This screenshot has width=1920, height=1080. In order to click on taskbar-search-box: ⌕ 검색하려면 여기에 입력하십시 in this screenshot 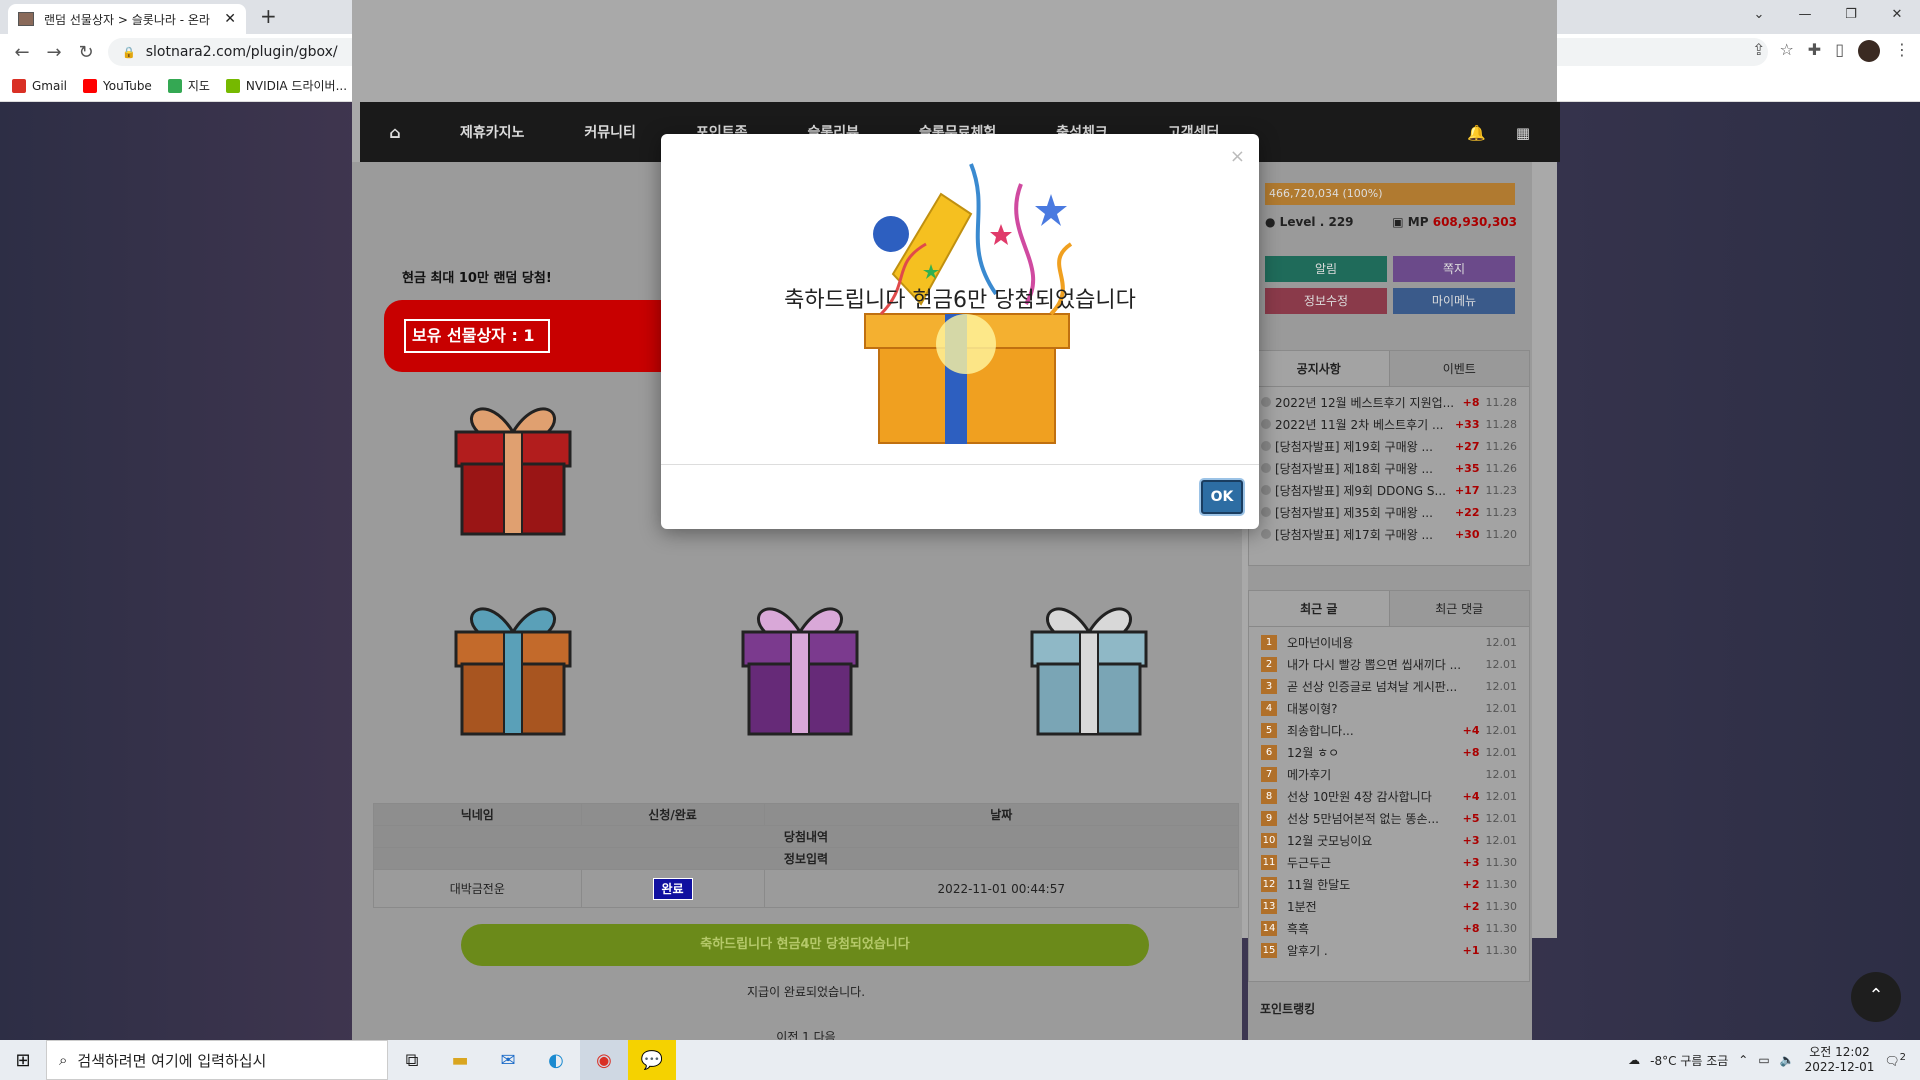, I will do `click(217, 1060)`.